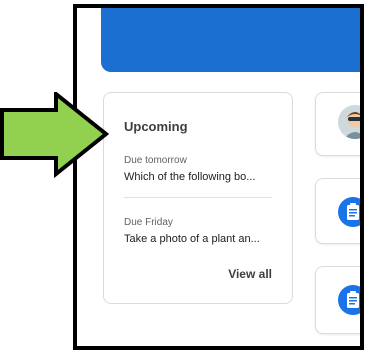 The image size is (368, 353). I want to click on pointer-arrow-icon, so click(55, 135).